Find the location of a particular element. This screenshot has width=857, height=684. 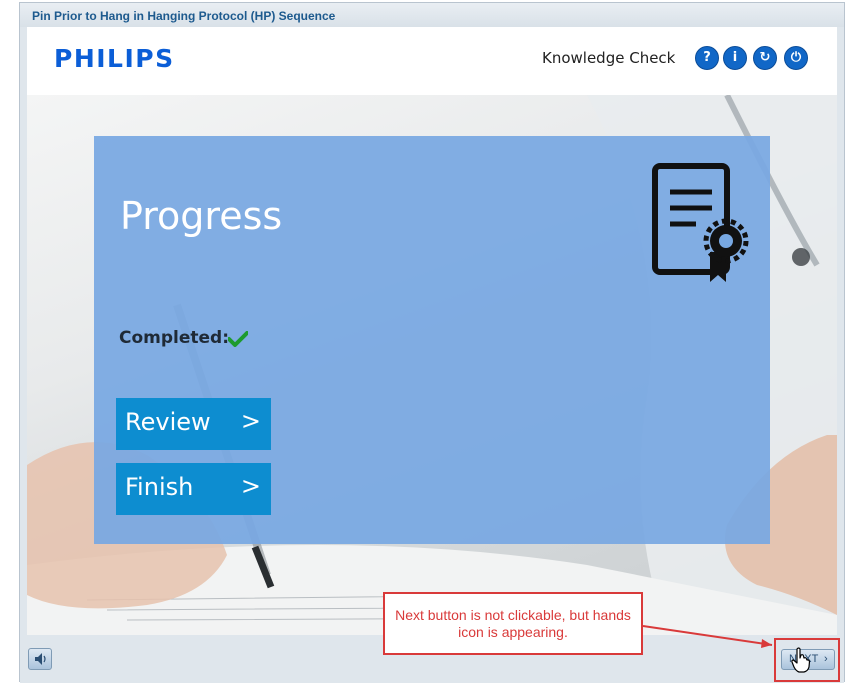

annotation-arrow is located at coordinates (707, 636).